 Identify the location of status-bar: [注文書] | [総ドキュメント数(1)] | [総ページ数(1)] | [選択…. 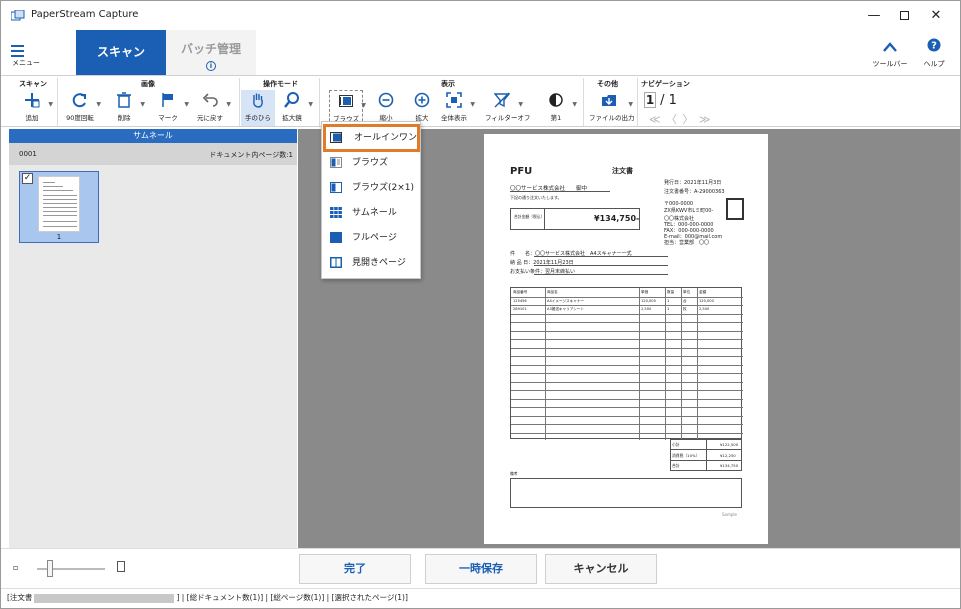
(480, 598).